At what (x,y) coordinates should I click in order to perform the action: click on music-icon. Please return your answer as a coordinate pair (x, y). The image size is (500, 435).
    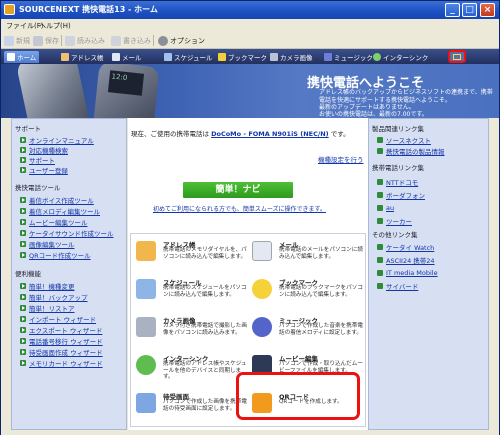
    Looking at the image, I should click on (328, 57).